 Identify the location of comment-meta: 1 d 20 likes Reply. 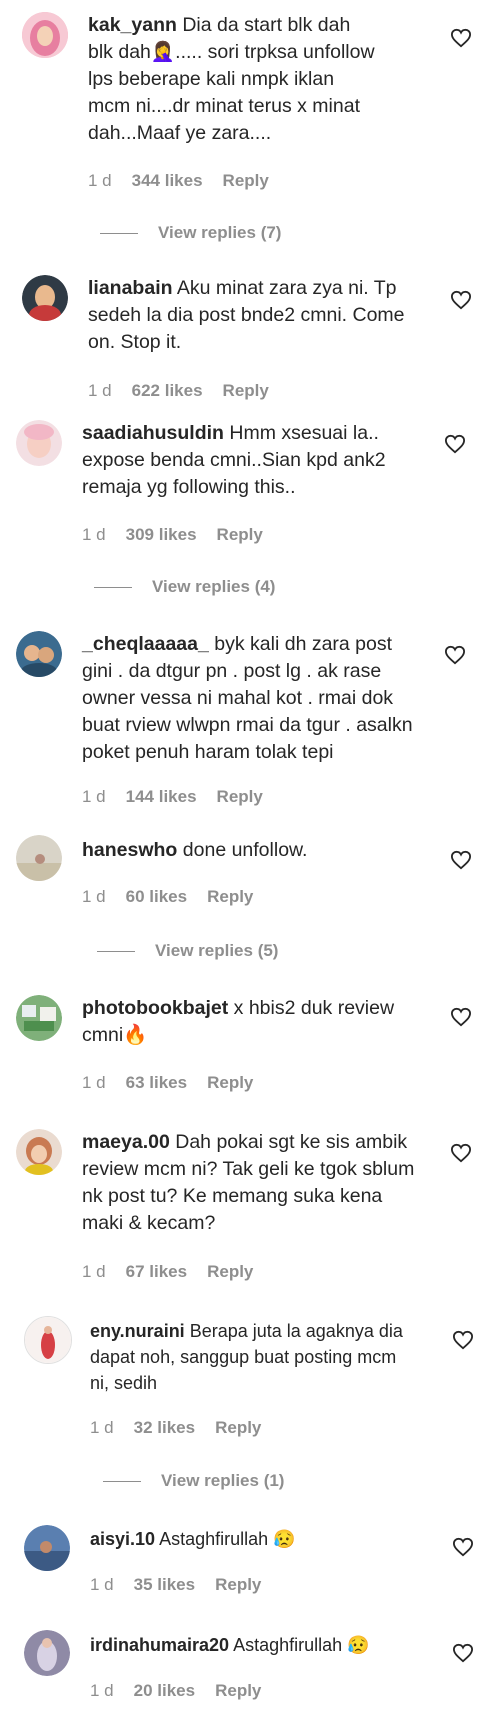
(185, 1691).